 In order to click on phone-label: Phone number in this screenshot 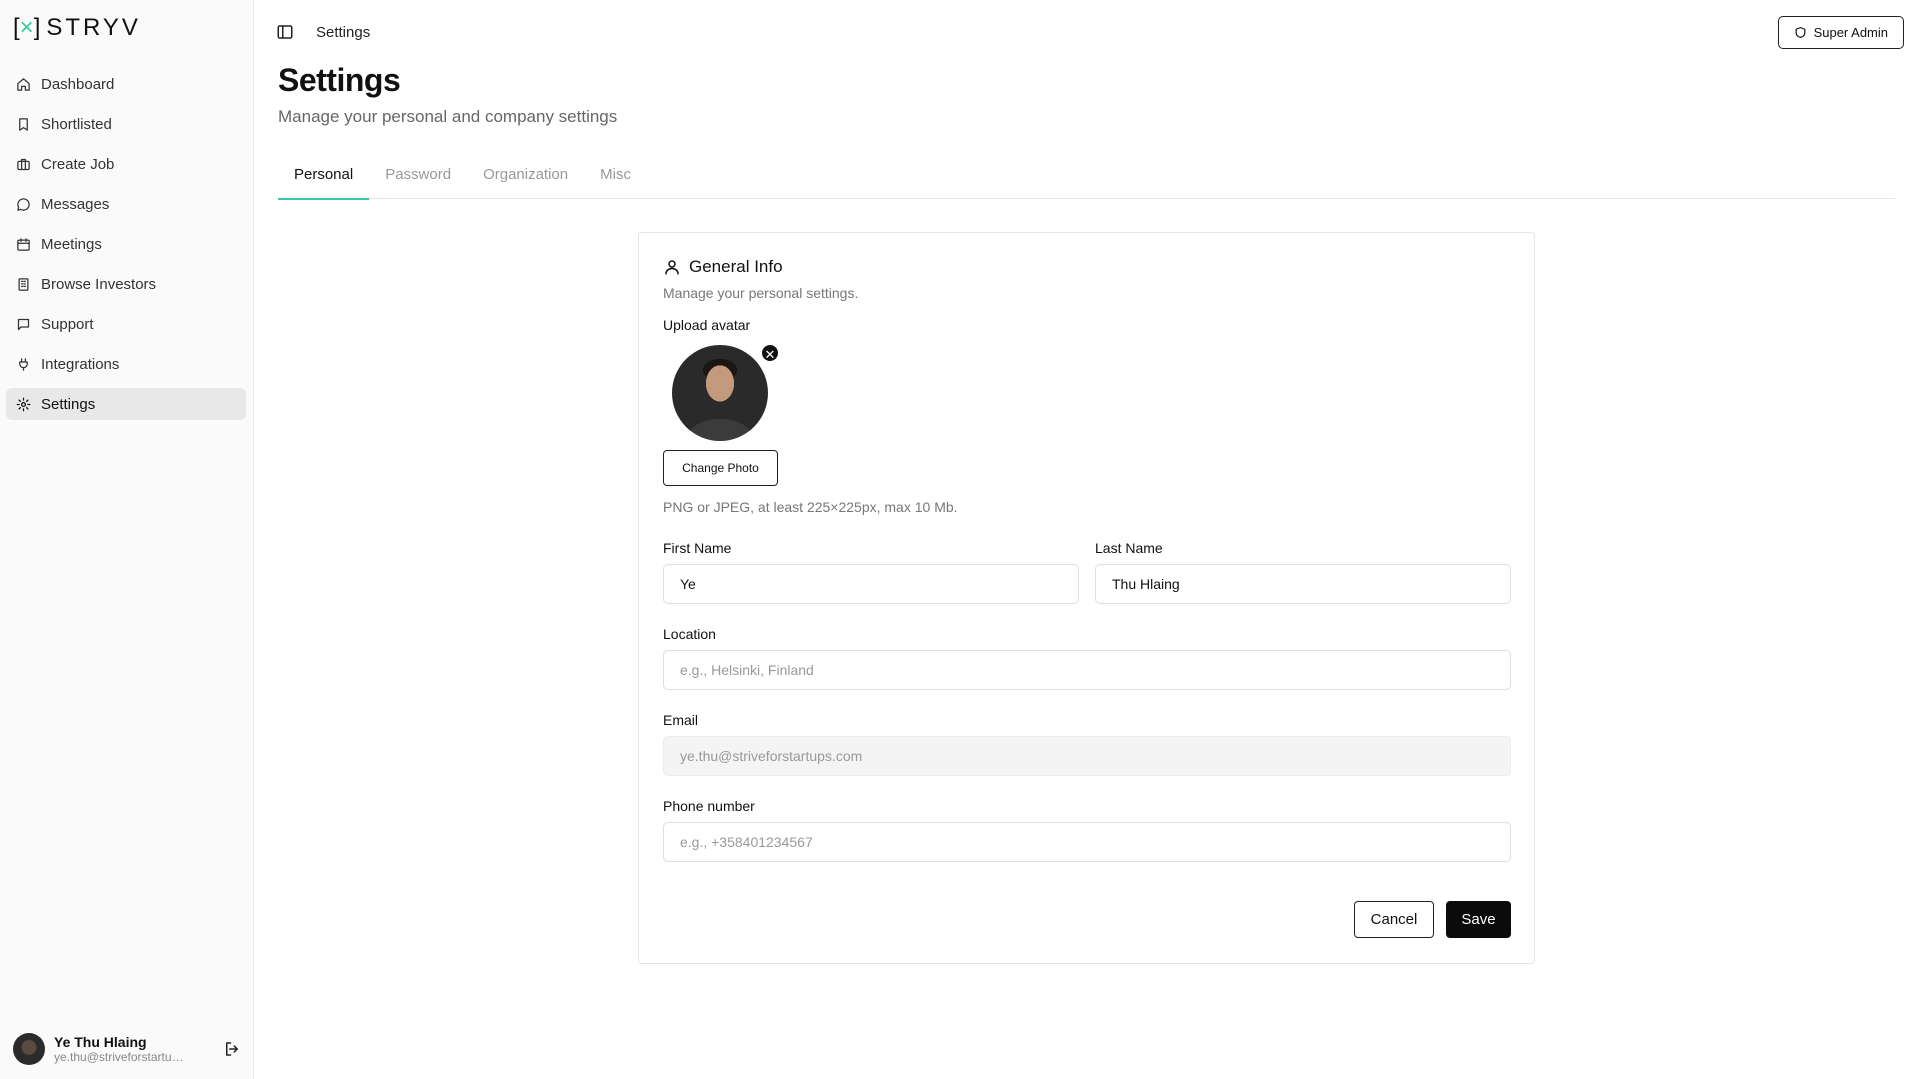, I will do `click(709, 806)`.